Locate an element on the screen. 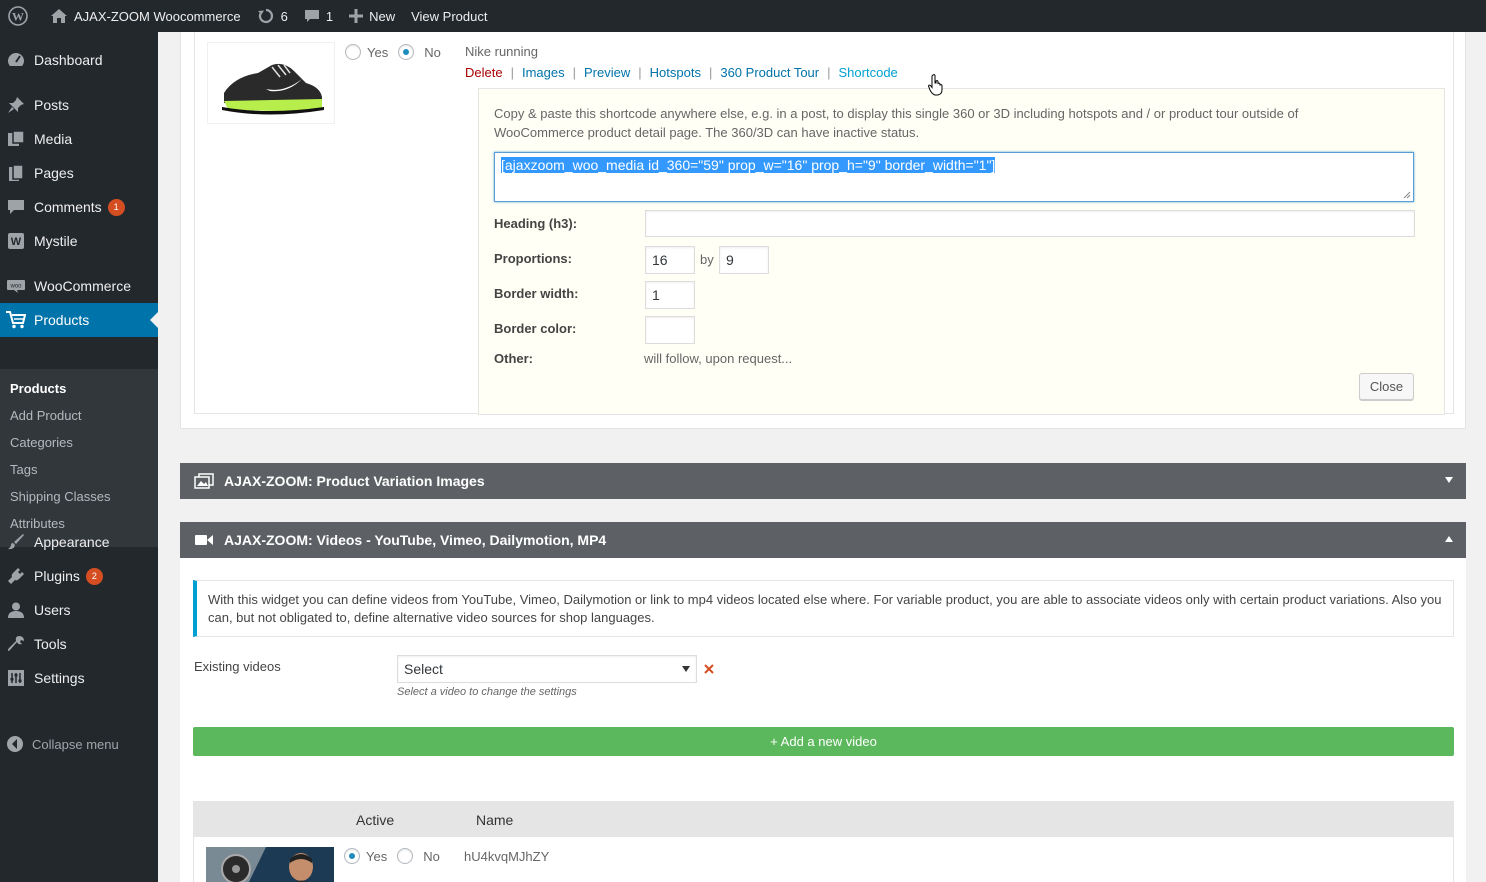 This screenshot has height=882, width=1486. plus-icon is located at coordinates (356, 16).